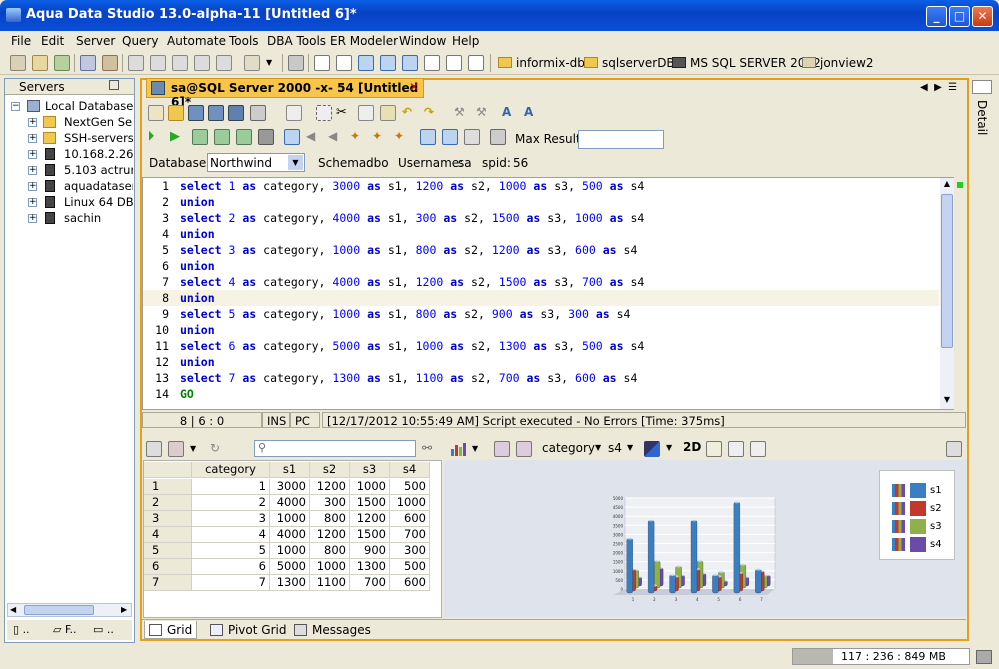  Describe the element at coordinates (69, 106) in the screenshot. I see `tree-item-local: − Local Database Se` at that location.